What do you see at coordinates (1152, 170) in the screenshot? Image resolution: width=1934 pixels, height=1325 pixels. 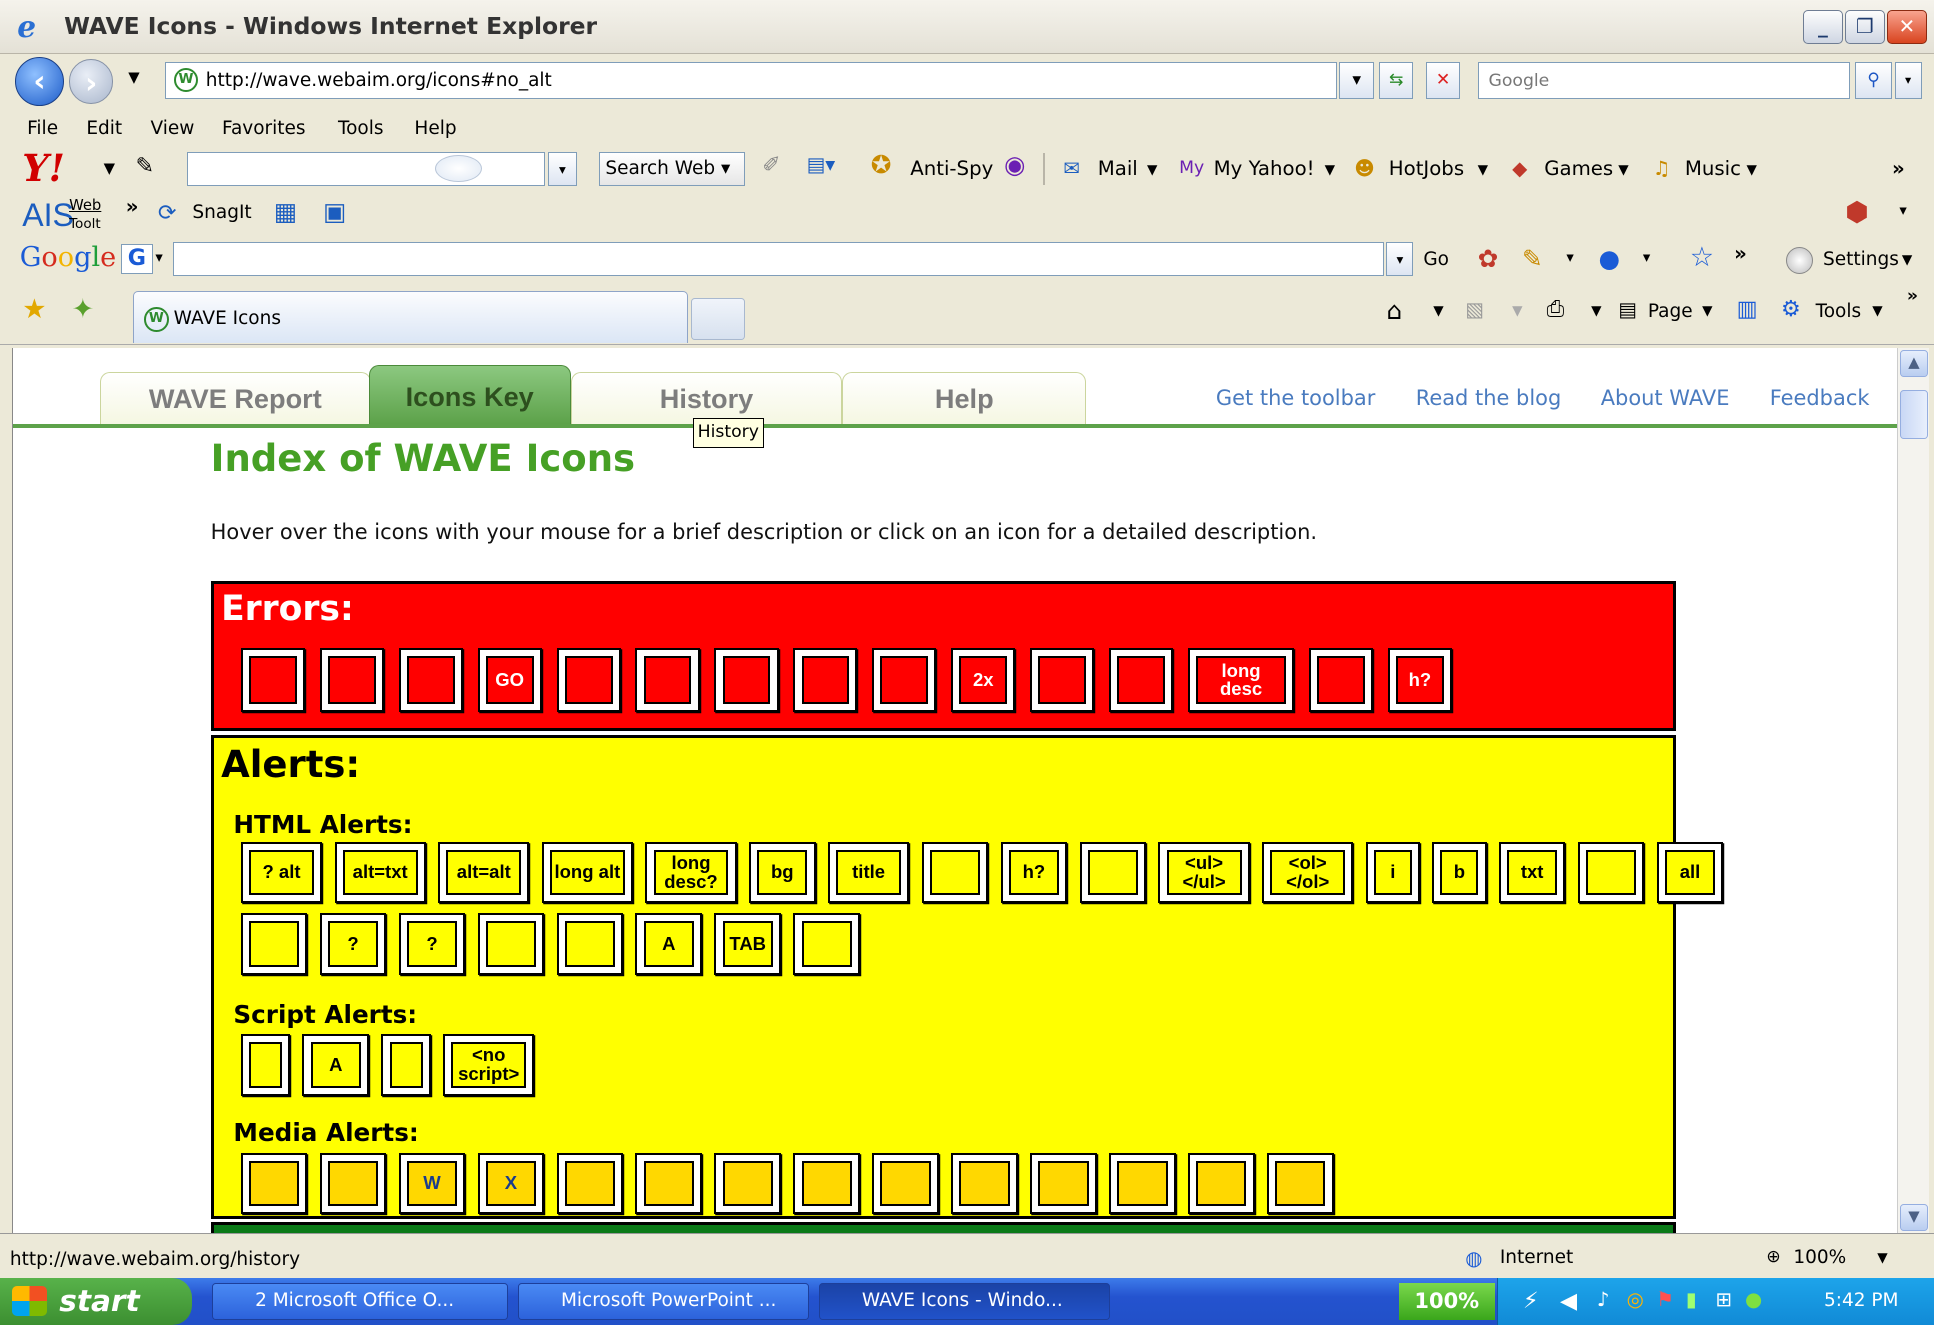 I see `mail-dropdown-icon: ▼` at bounding box center [1152, 170].